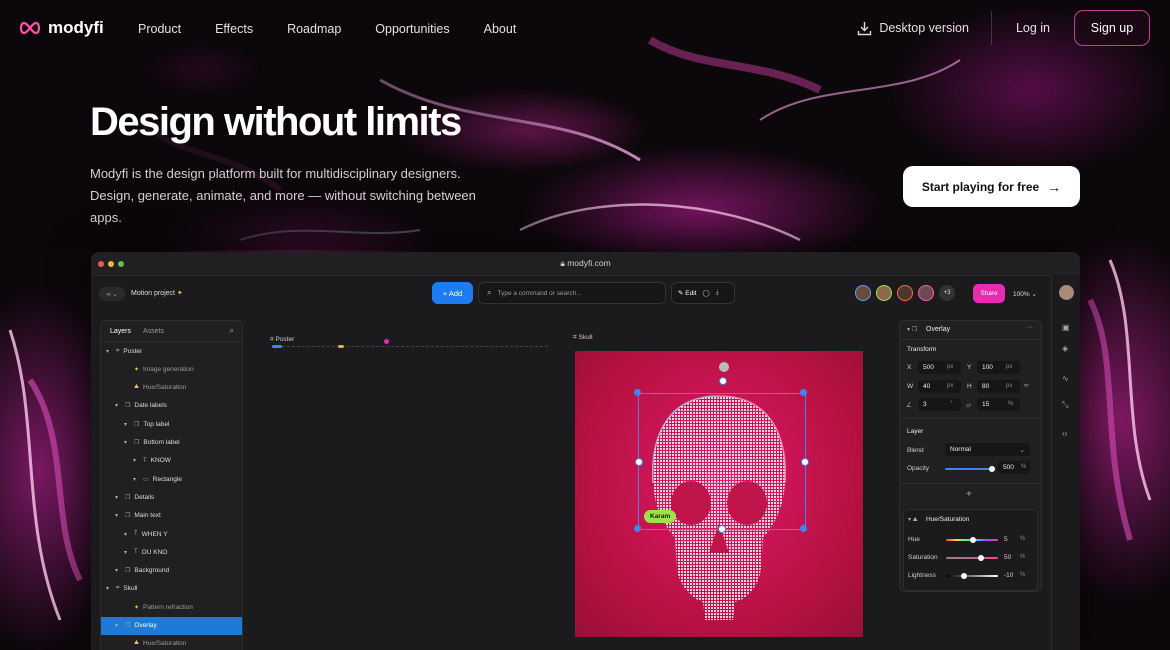 The image size is (1170, 650). Describe the element at coordinates (939, 404) in the screenshot. I see `rotation-input: 3` at that location.